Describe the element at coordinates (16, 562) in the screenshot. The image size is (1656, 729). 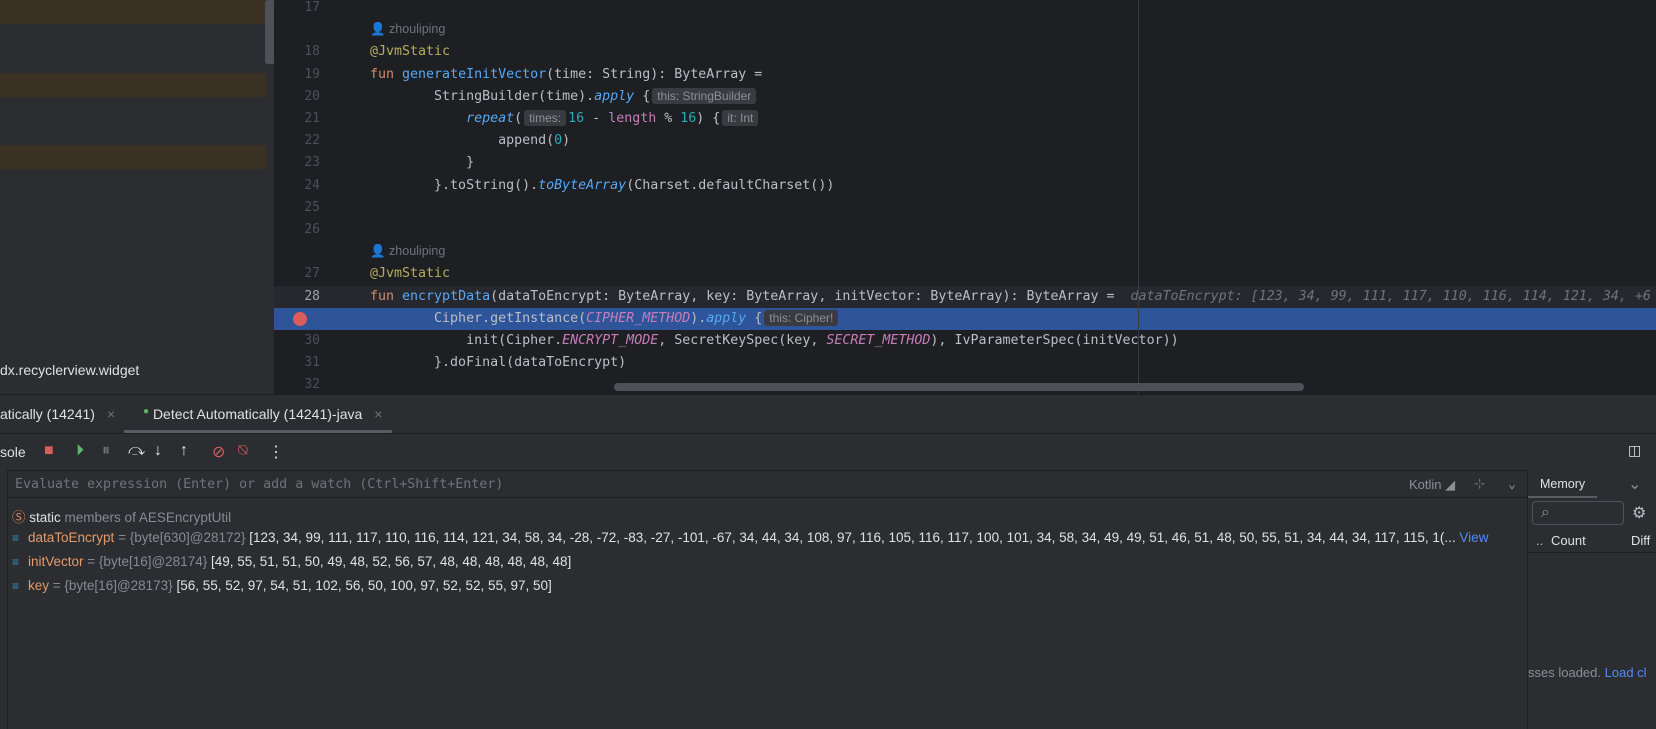
I see `array-icon: ≡` at that location.